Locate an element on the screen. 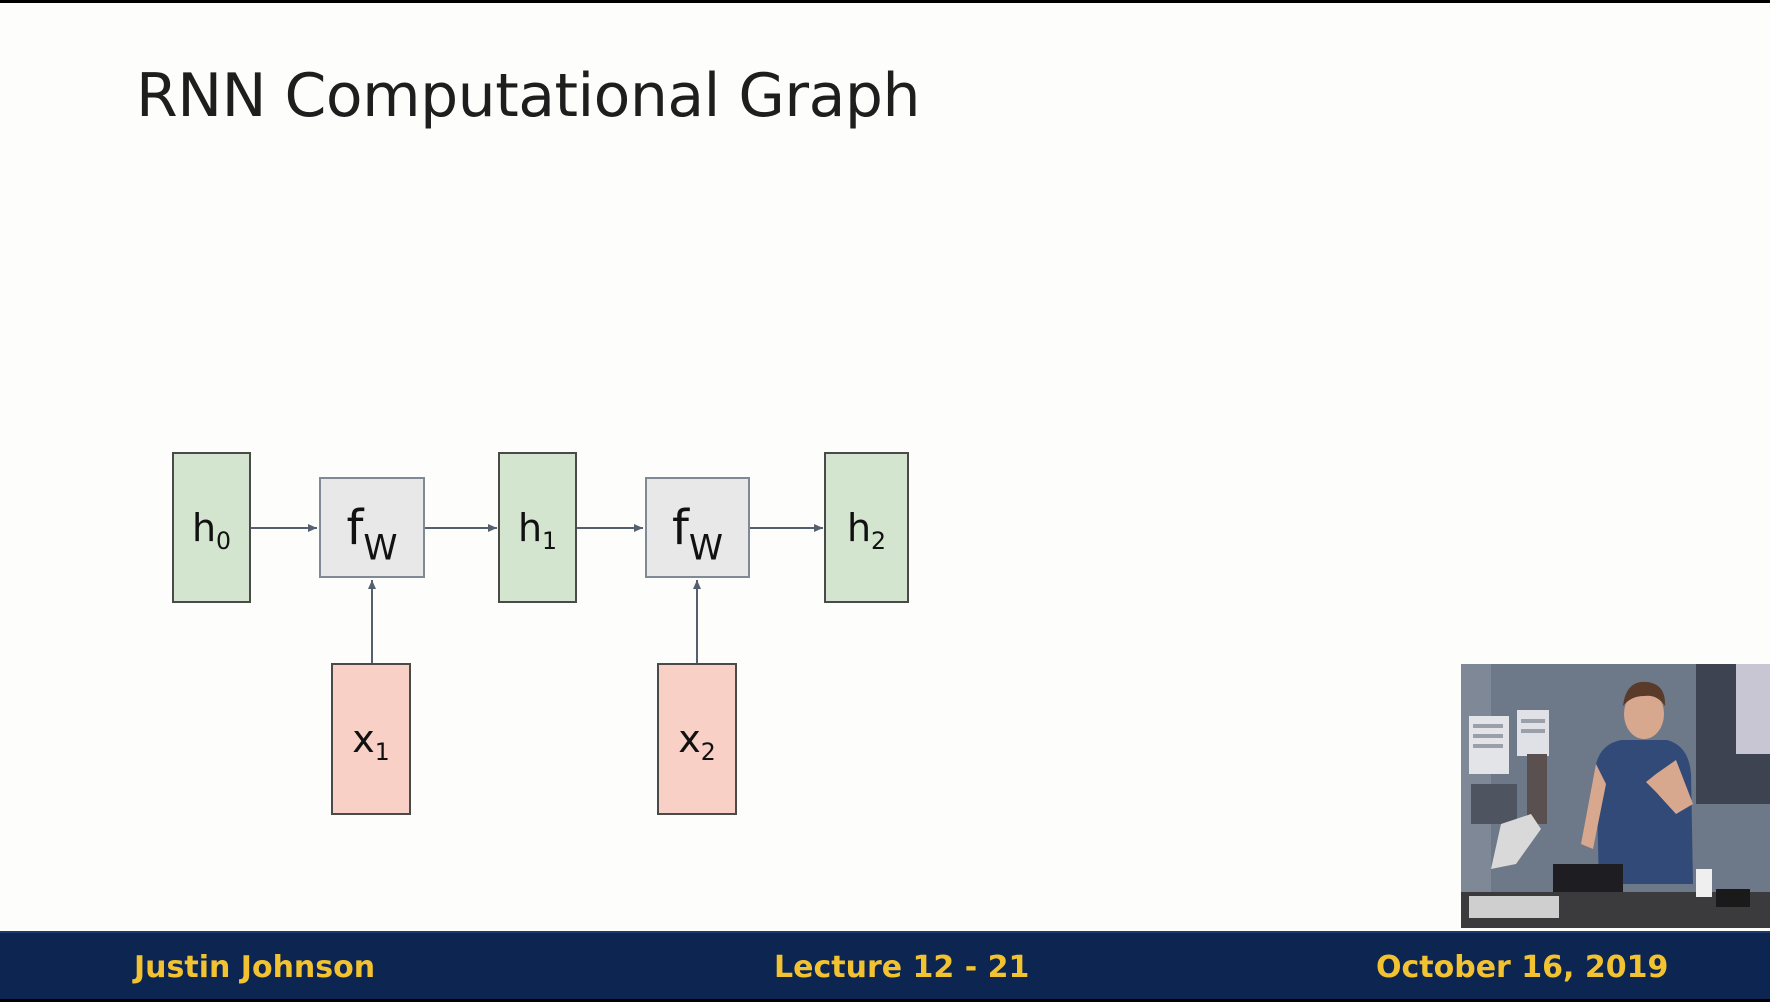 The height and width of the screenshot is (1002, 1770). node-fw2-label: fW is located at coordinates (697, 534).